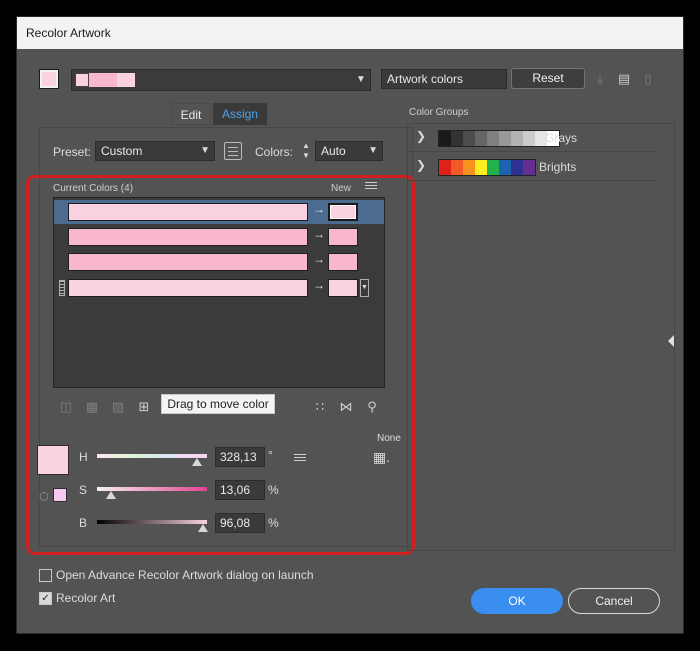 The width and height of the screenshot is (700, 651). Describe the element at coordinates (558, 167) in the screenshot. I see `group-name-brights: Brights` at that location.